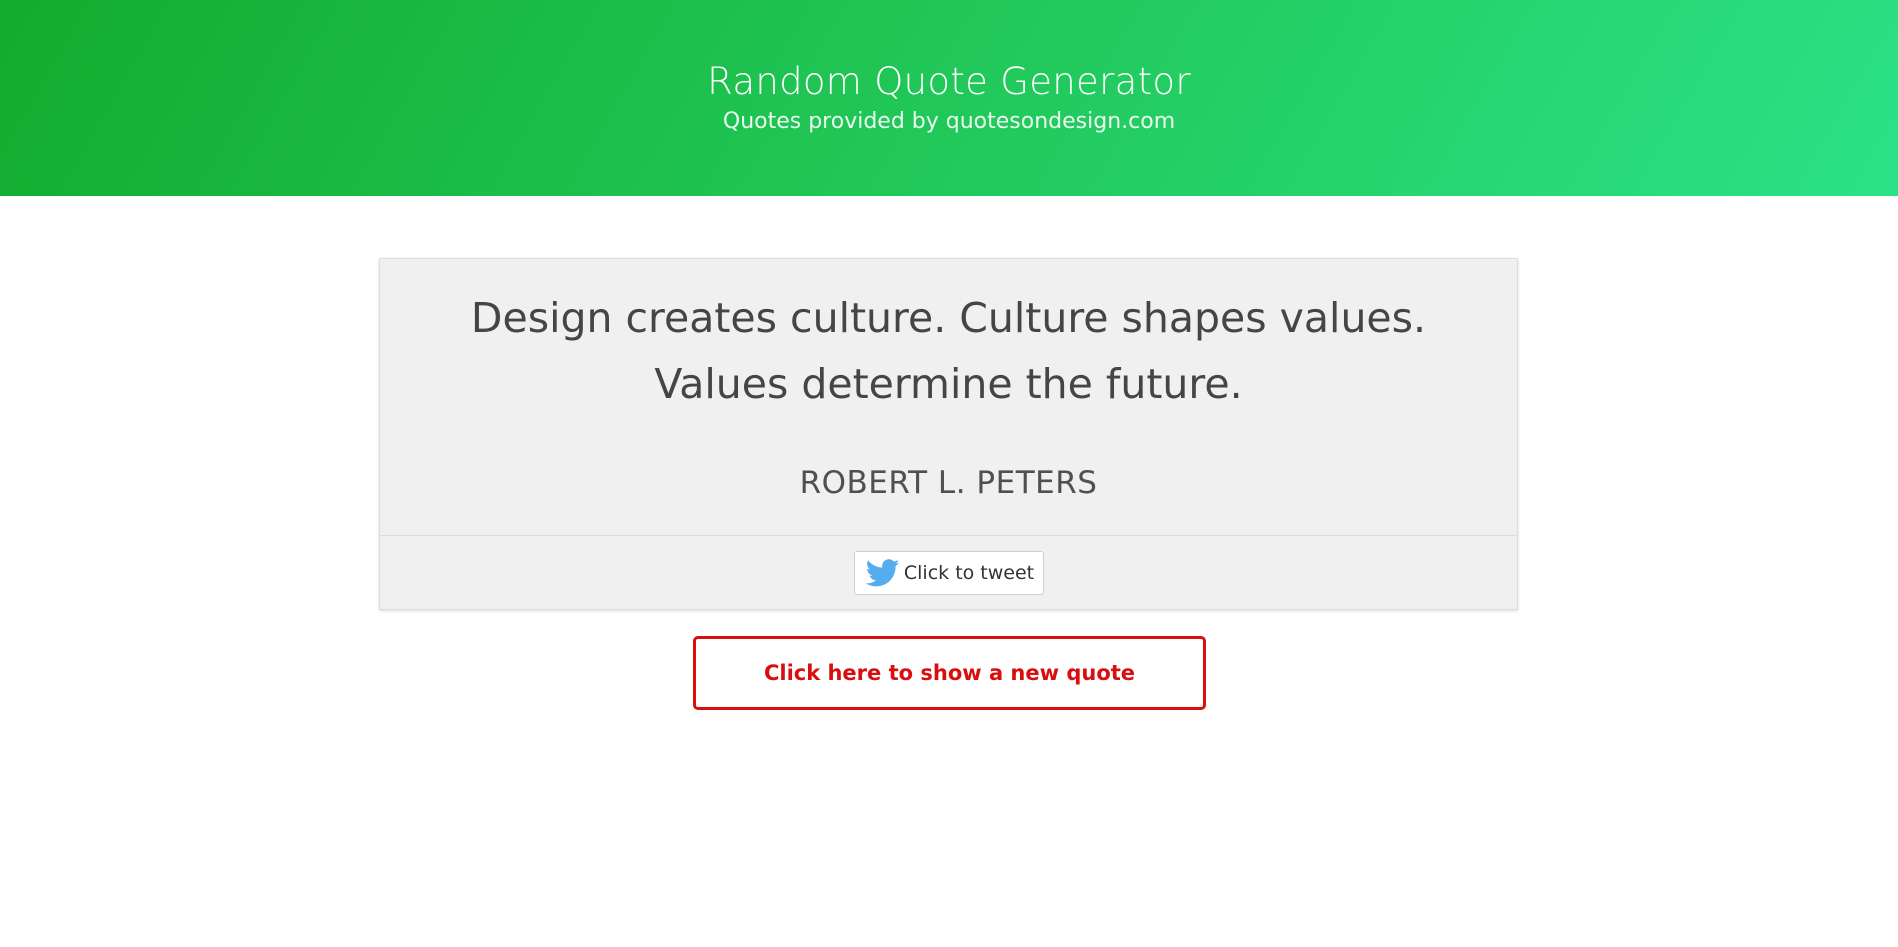  I want to click on tweet-button-label: Click to tweet, so click(969, 573).